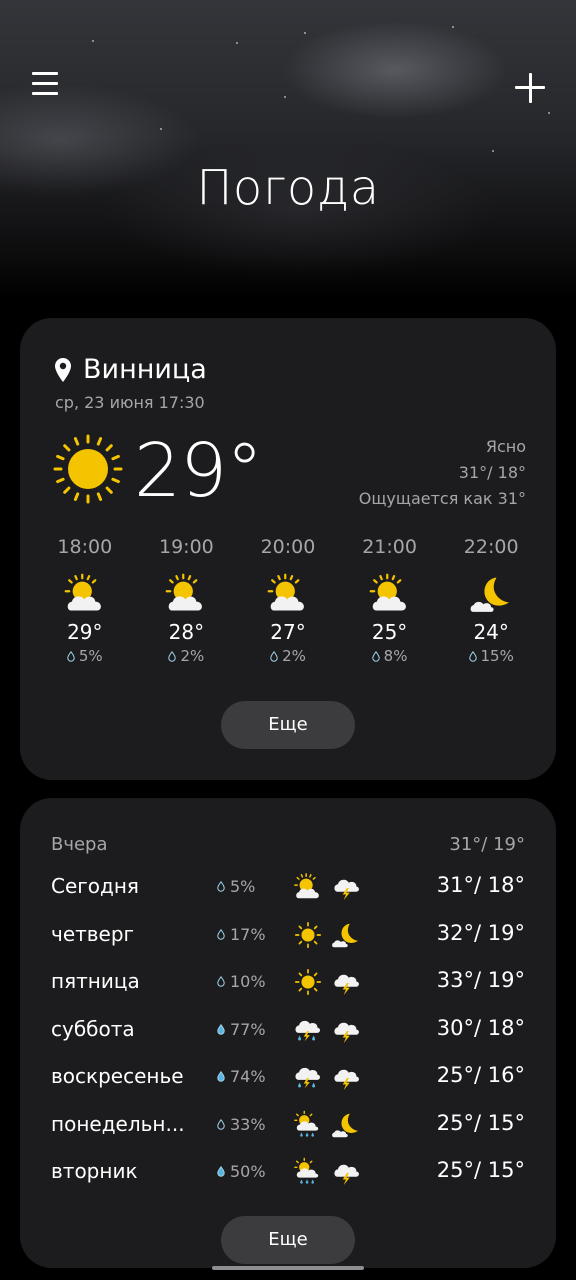 This screenshot has width=576, height=1280. What do you see at coordinates (288, 188) in the screenshot?
I see `page-title: Погода` at bounding box center [288, 188].